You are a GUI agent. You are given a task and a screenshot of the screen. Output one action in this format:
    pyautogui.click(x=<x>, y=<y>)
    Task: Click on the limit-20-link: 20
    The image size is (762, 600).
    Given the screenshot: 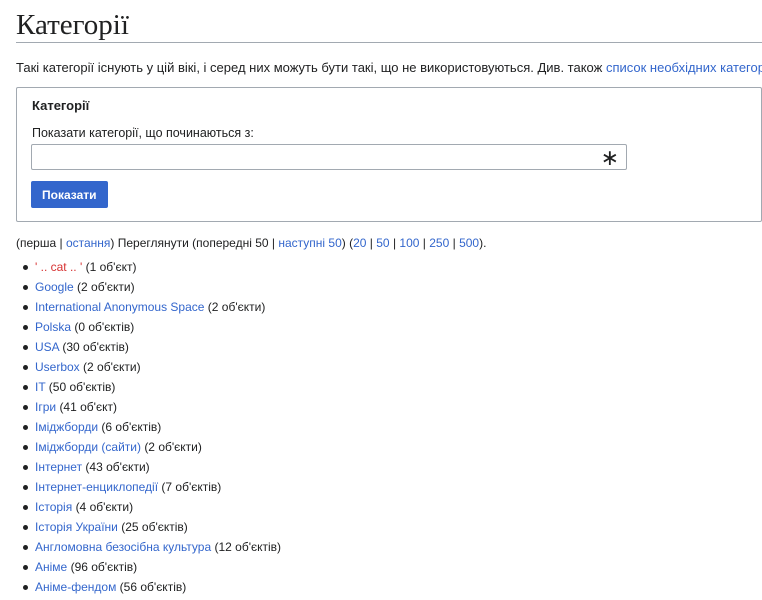 What is the action you would take?
    pyautogui.click(x=359, y=243)
    